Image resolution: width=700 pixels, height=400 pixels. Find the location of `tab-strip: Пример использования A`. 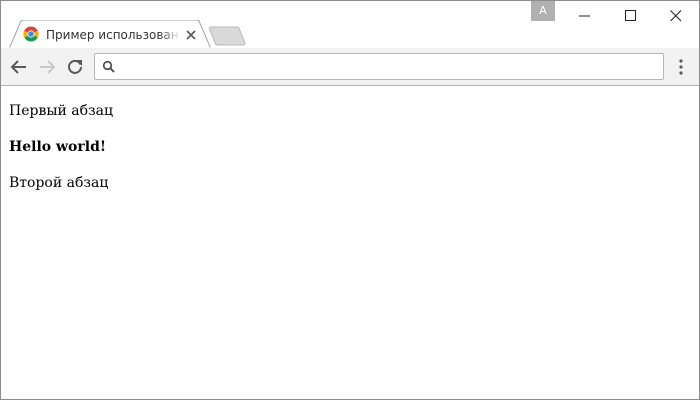

tab-strip: Пример использования A is located at coordinates (350, 25).